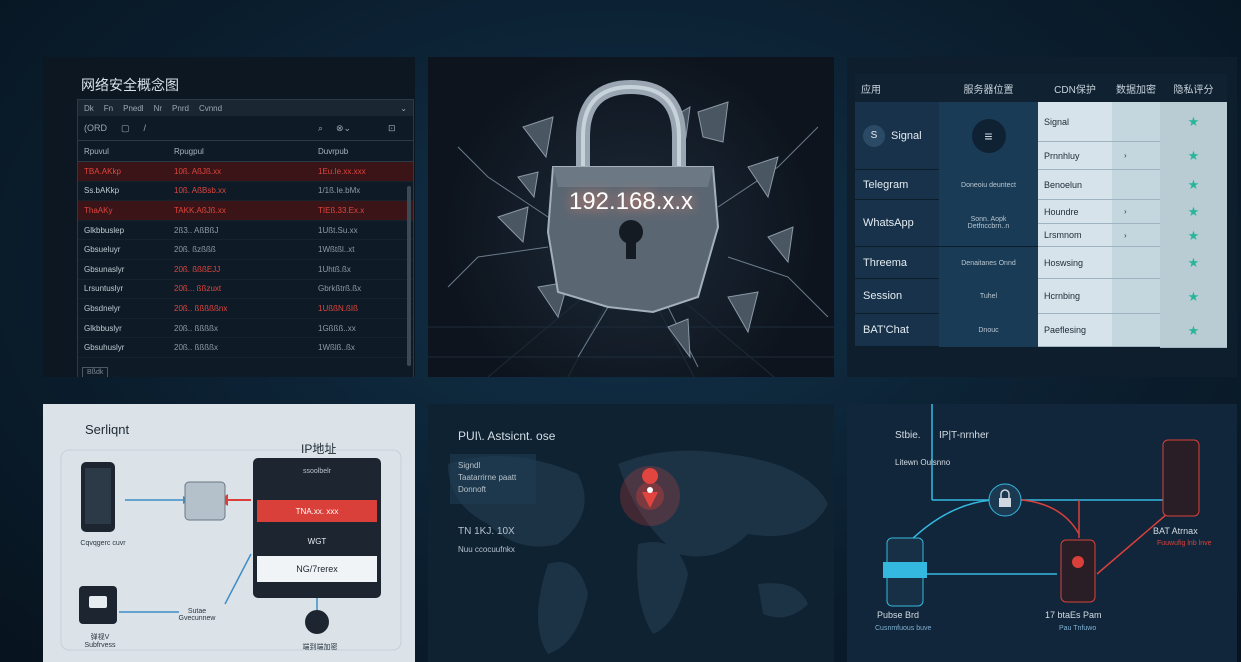 This screenshot has height=662, width=1241. Describe the element at coordinates (89, 108) in the screenshot. I see `menu-item: Dk` at that location.